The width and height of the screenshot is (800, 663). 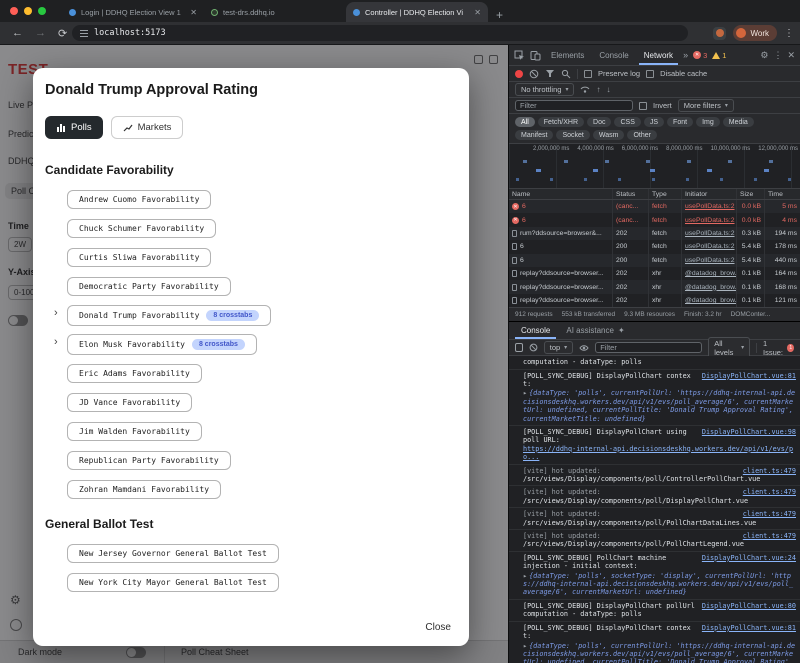 What do you see at coordinates (149, 460) in the screenshot?
I see `favorability-button: Republican Party Favorability` at bounding box center [149, 460].